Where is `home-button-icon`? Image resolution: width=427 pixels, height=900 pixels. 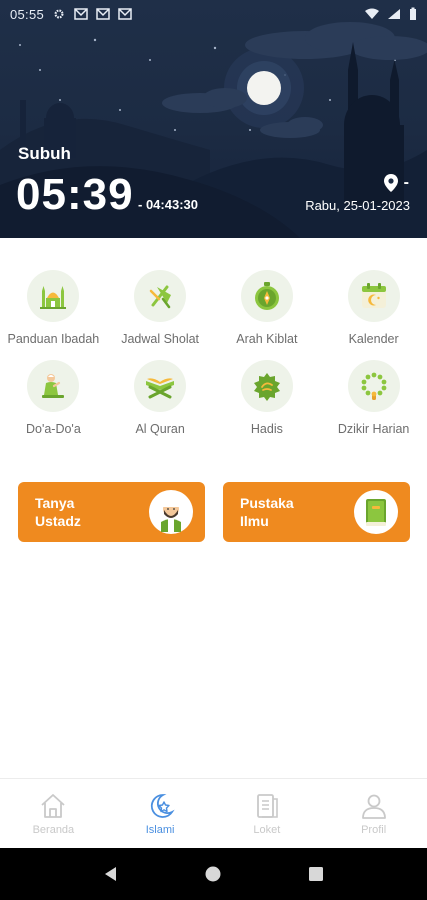 home-button-icon is located at coordinates (213, 874).